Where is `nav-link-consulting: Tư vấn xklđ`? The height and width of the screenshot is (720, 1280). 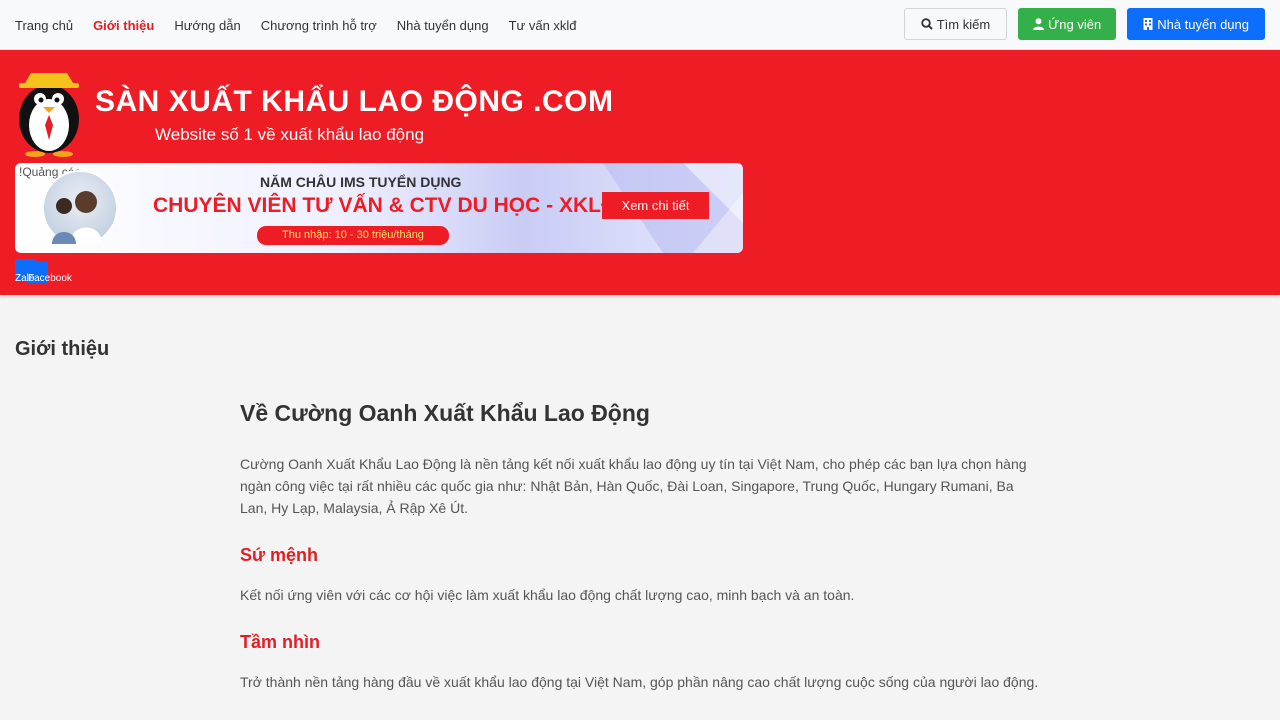 nav-link-consulting: Tư vấn xklđ is located at coordinates (543, 25).